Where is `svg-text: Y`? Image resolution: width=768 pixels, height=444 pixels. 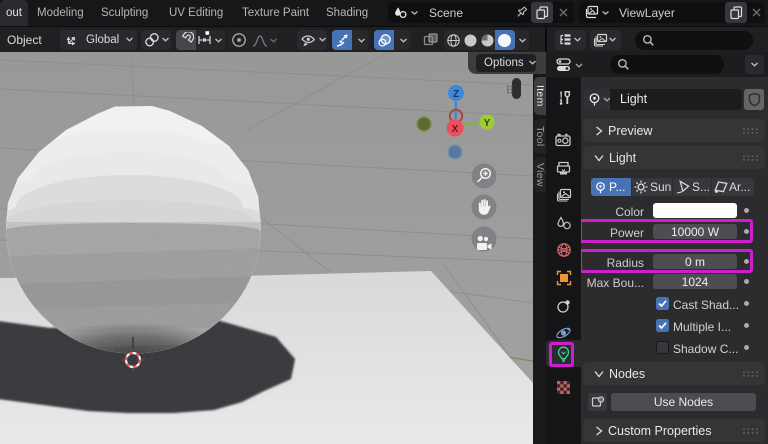 svg-text: Y is located at coordinates (487, 123).